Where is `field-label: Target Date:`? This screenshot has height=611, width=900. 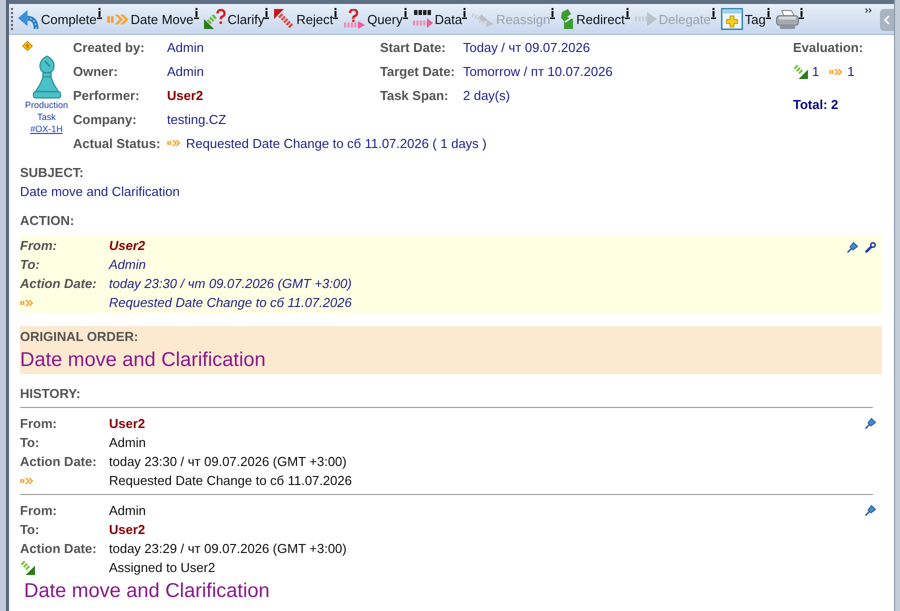 field-label: Target Date: is located at coordinates (418, 71).